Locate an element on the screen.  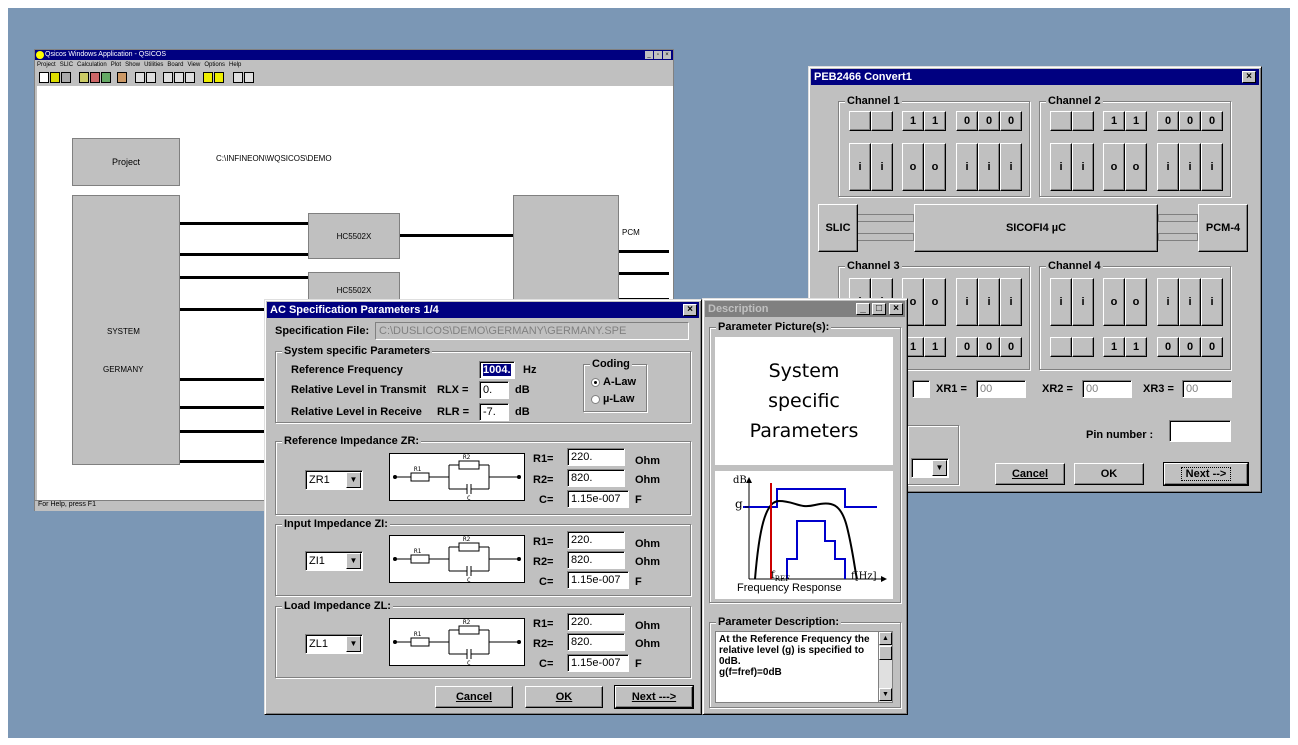
qsicos-close-button: × is located at coordinates (667, 55).